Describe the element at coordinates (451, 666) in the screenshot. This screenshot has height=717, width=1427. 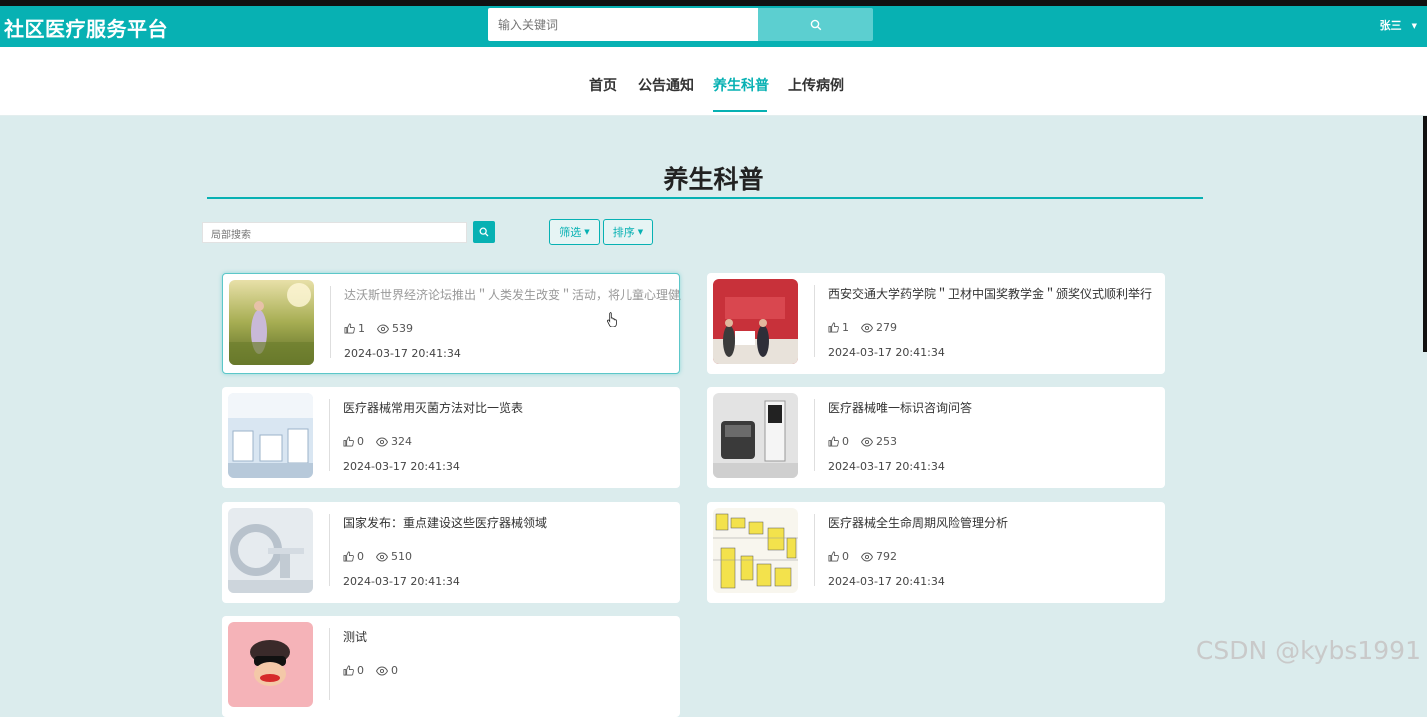
I see `article-card: 测试 0 0` at that location.